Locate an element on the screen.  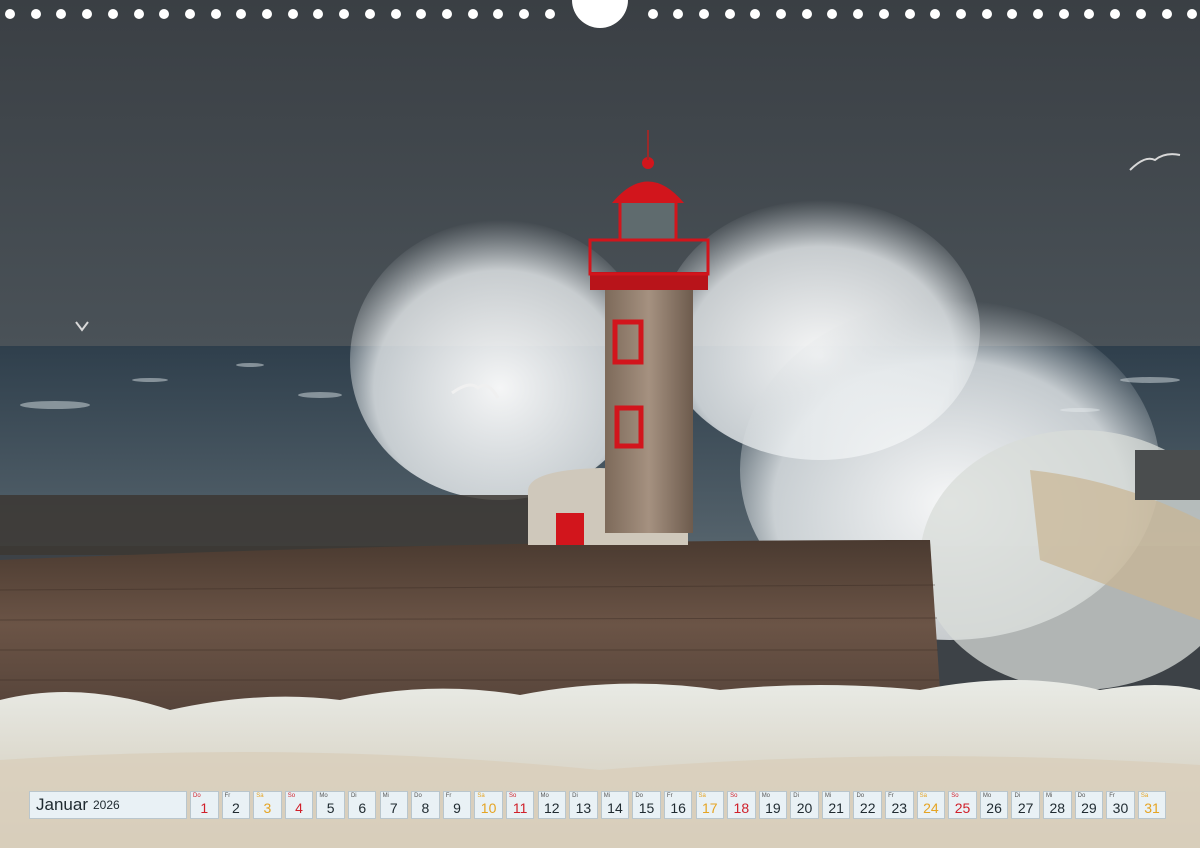
day-cell: Sa 3 is located at coordinates (267, 805).